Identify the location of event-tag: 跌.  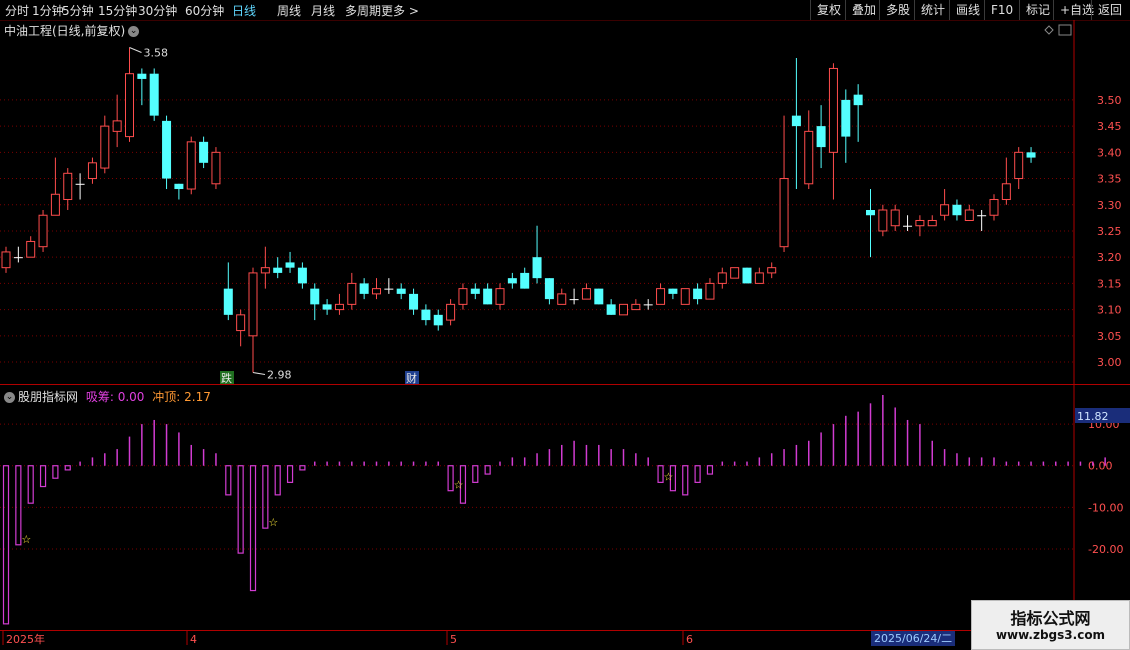
(226, 378).